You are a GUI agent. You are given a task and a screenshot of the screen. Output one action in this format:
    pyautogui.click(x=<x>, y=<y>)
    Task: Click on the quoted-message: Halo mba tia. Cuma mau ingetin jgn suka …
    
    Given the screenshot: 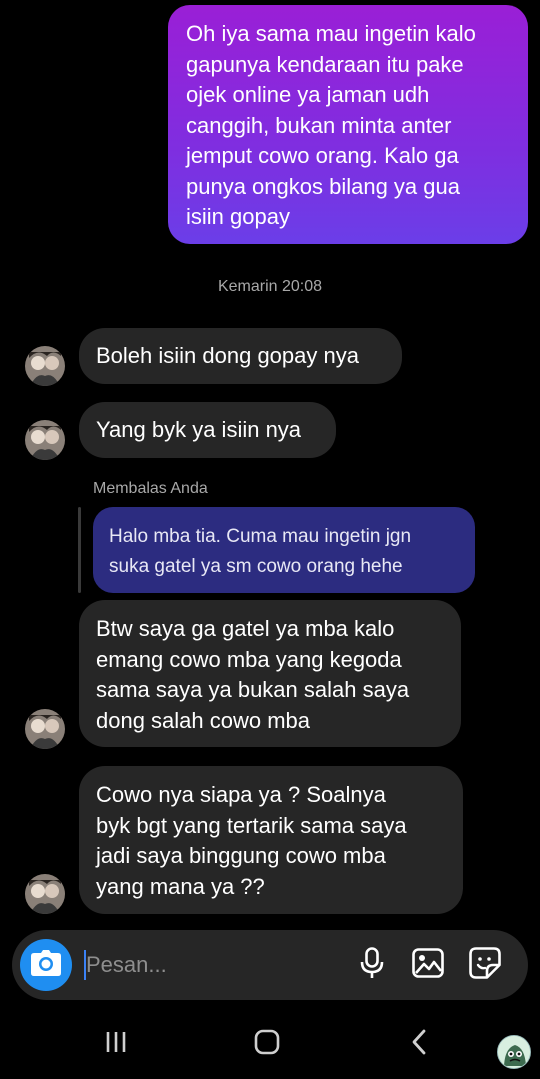 What is the action you would take?
    pyautogui.click(x=284, y=550)
    